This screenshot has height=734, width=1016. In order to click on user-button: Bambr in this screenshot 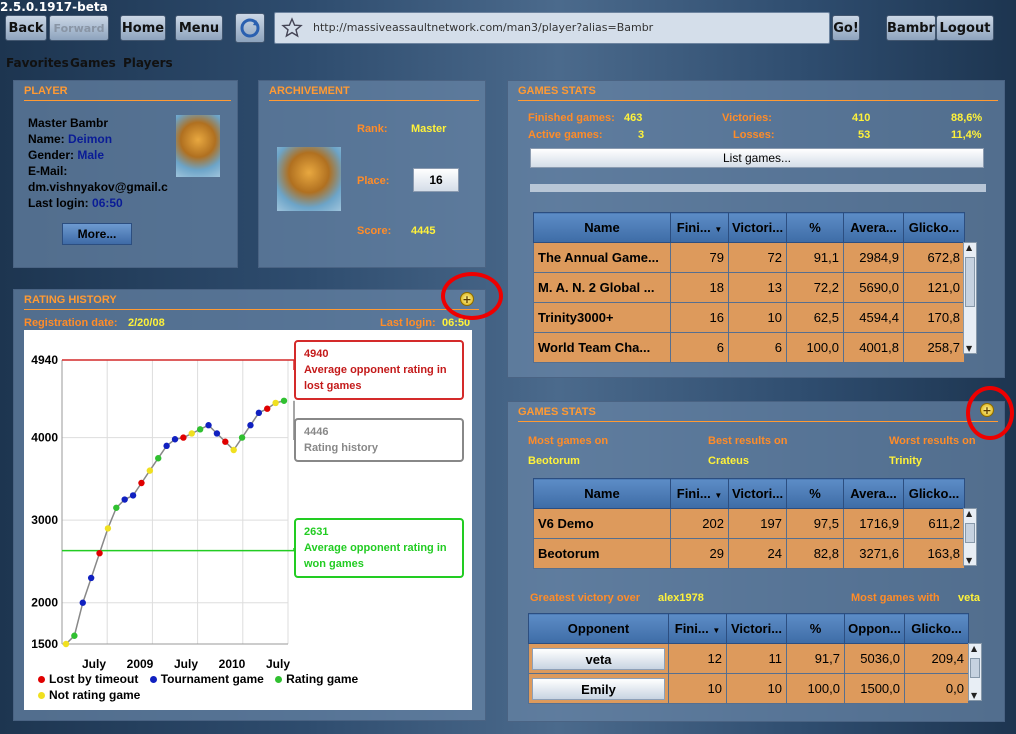, I will do `click(911, 28)`.